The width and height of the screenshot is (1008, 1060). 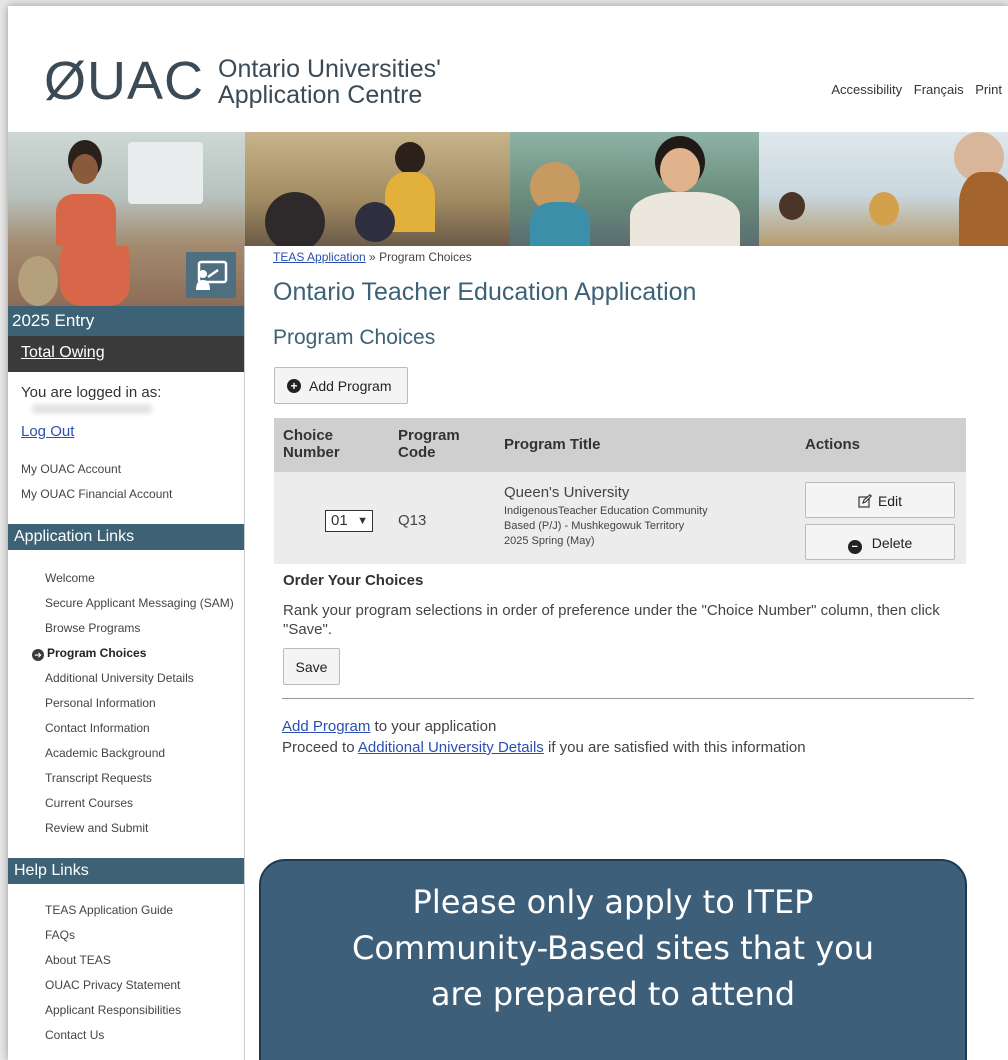 What do you see at coordinates (883, 189) in the screenshot?
I see `banner-photo-raised-hands` at bounding box center [883, 189].